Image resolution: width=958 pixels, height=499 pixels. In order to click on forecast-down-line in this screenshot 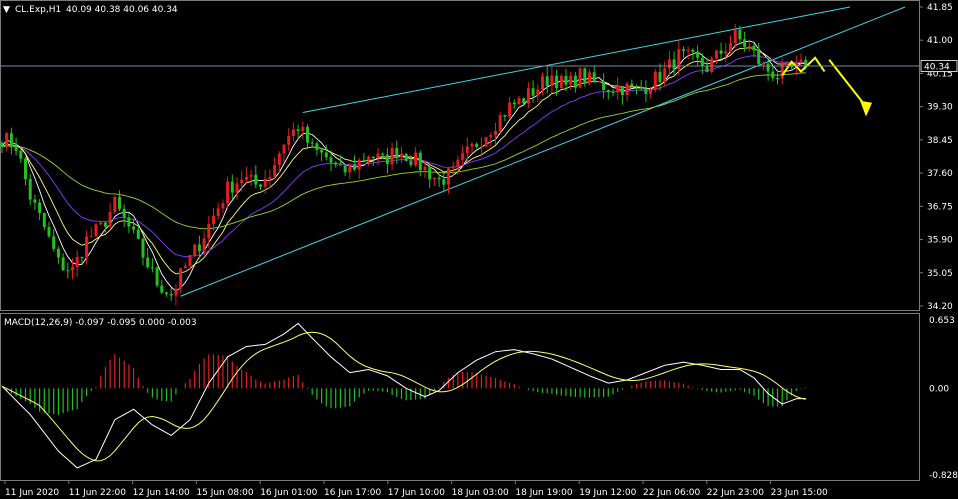, I will do `click(847, 83)`.